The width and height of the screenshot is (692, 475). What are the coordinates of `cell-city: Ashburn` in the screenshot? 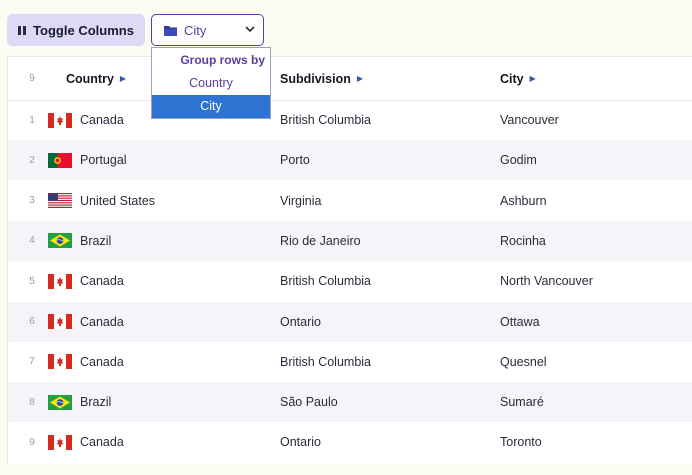 It's located at (523, 200).